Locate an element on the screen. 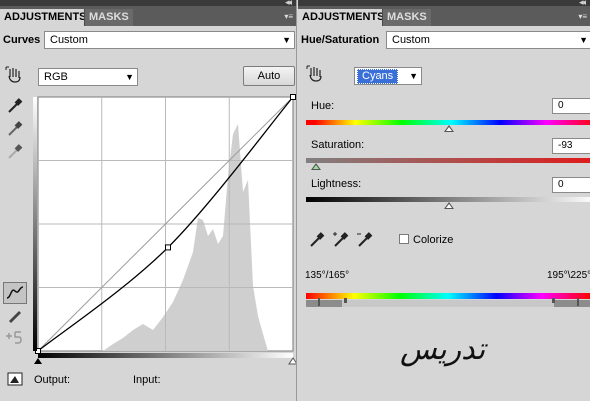 The height and width of the screenshot is (401, 590). white-point-slider is located at coordinates (292, 361).